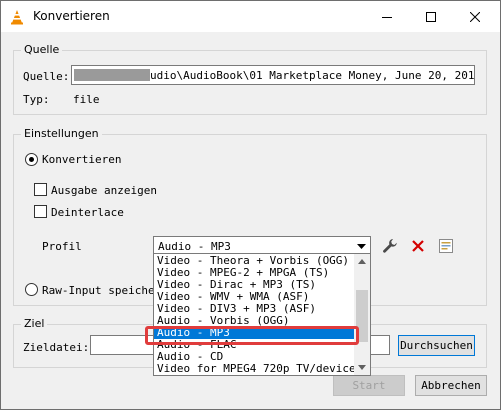 Image resolution: width=501 pixels, height=410 pixels. I want to click on maximize-icon, so click(431, 16).